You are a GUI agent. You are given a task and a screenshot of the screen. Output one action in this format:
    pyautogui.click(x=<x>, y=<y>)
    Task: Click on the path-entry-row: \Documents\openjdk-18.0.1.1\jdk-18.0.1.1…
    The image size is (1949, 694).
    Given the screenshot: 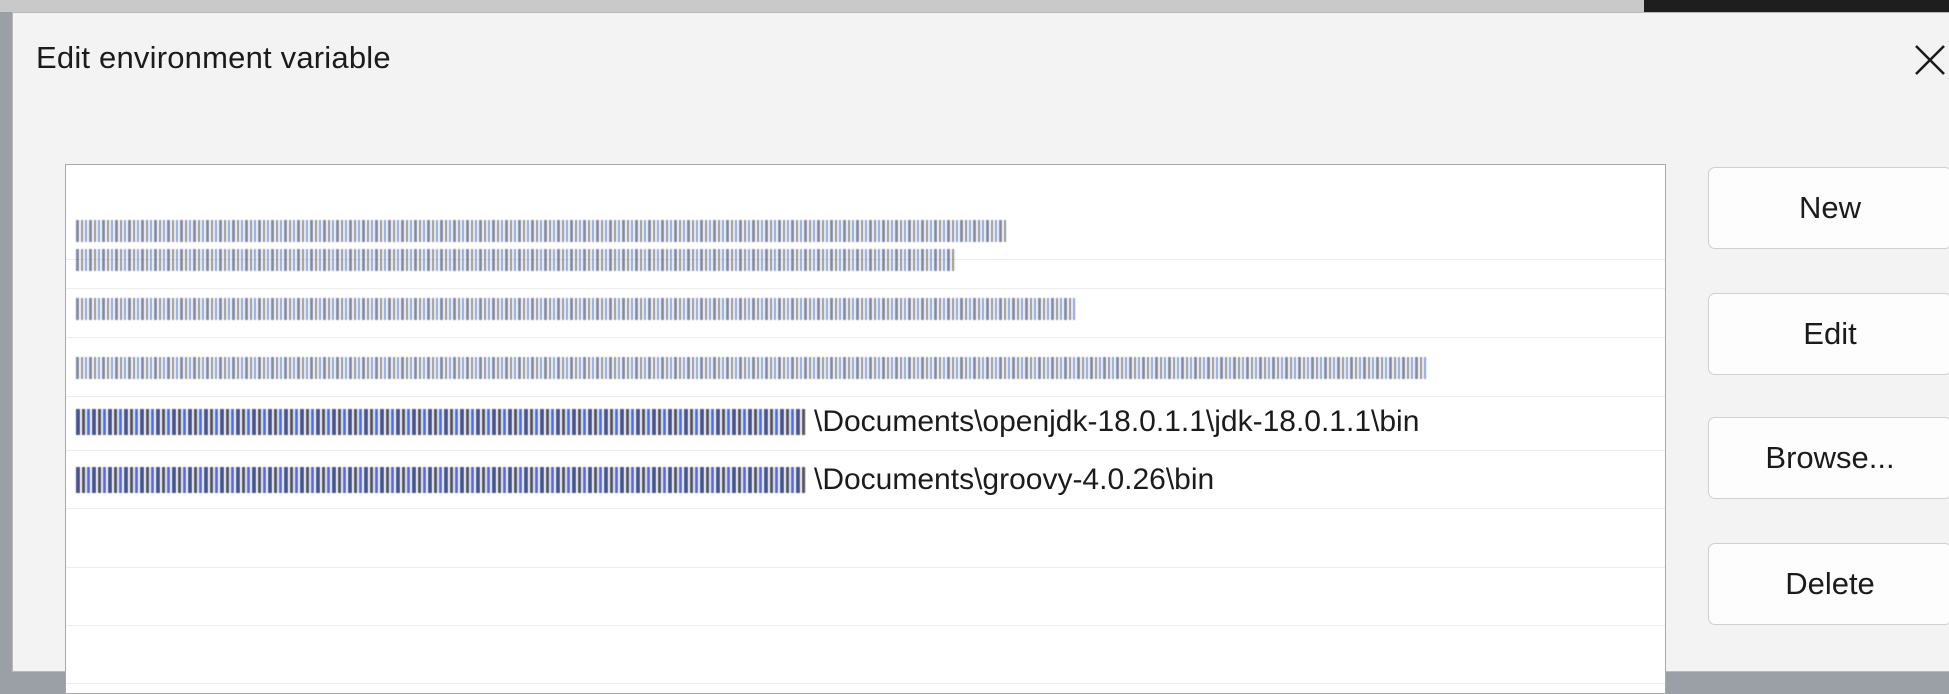 What is the action you would take?
    pyautogui.click(x=865, y=422)
    